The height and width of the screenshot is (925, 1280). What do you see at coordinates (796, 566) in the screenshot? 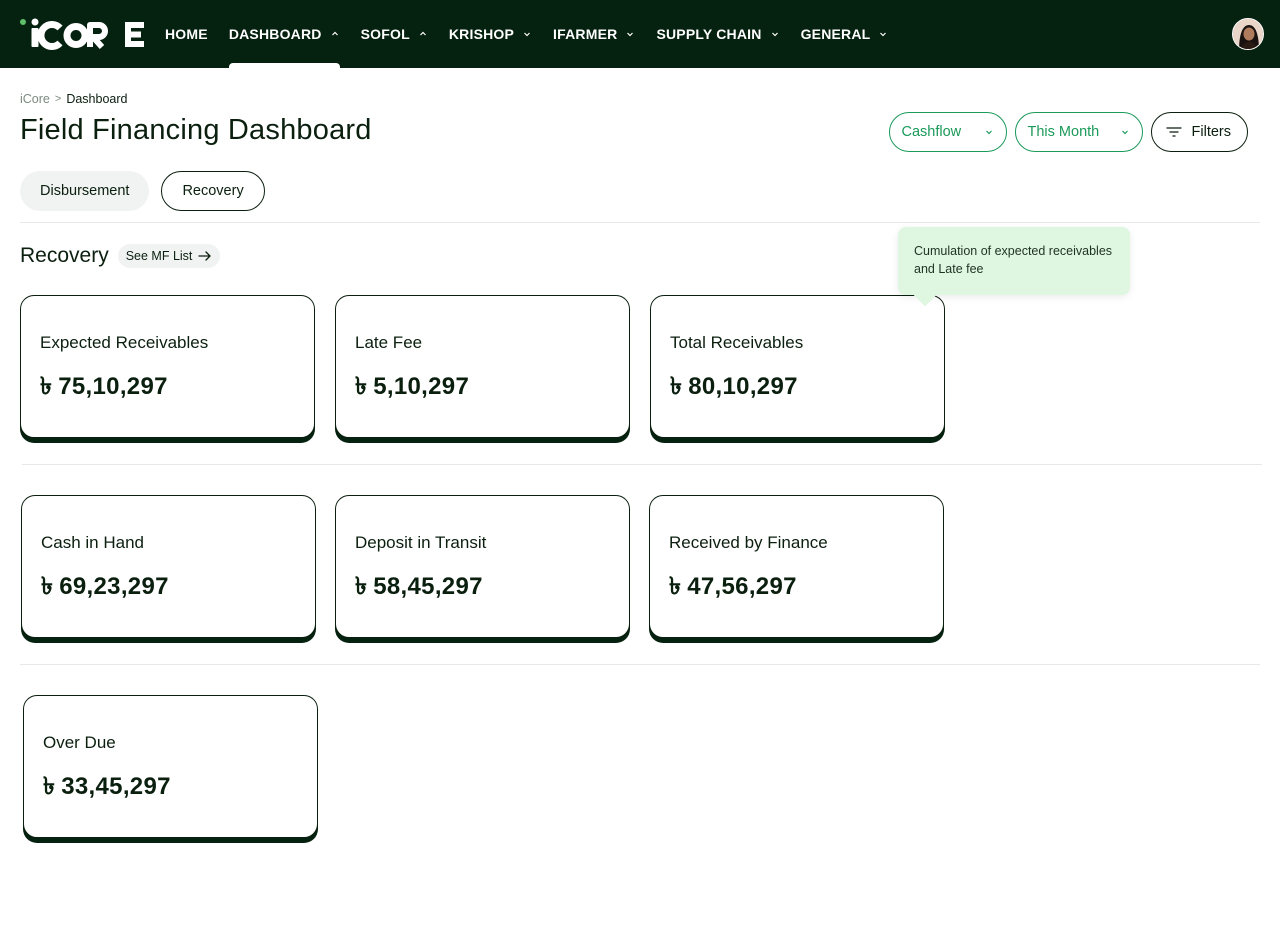
I see `card-received-by-finance: Received by Finance ৳ 47,56,297` at bounding box center [796, 566].